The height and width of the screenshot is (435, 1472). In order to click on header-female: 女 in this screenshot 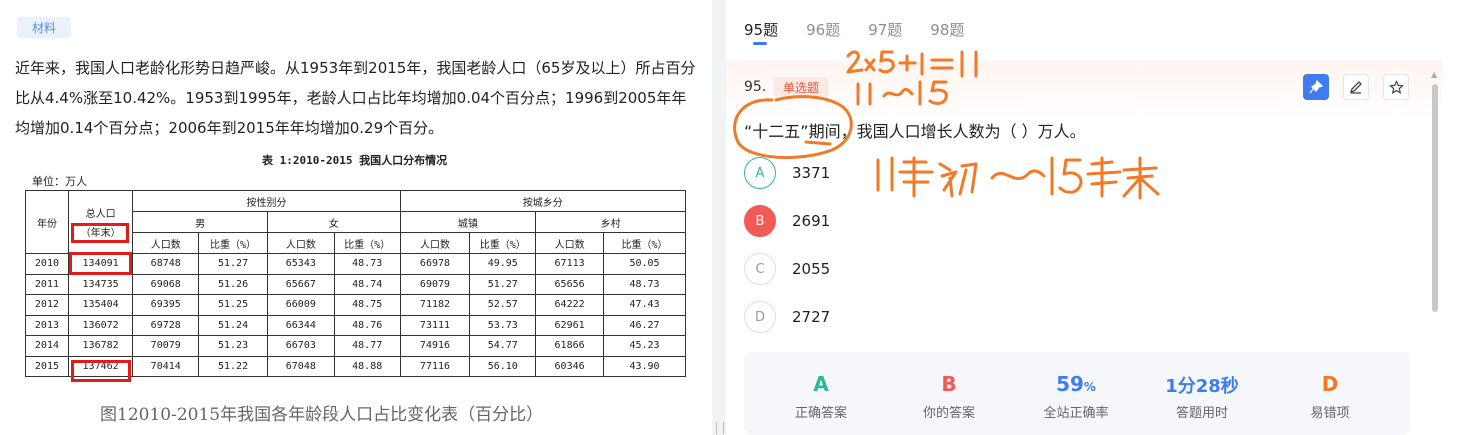, I will do `click(333, 222)`.